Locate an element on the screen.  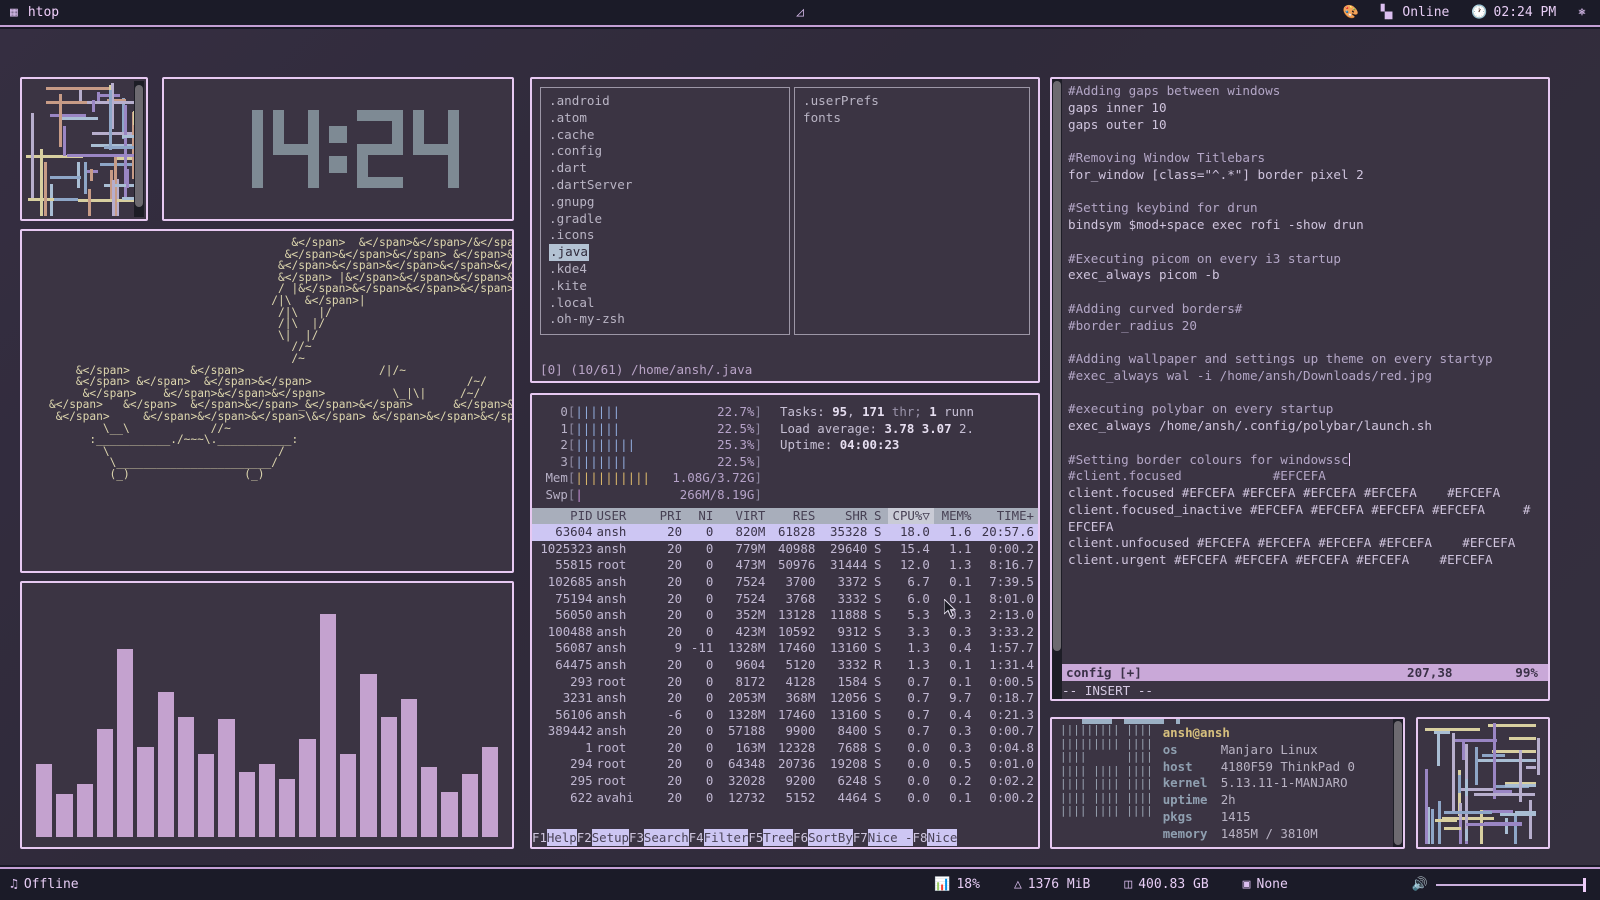
function-key: F8Nice is located at coordinates (935, 838).